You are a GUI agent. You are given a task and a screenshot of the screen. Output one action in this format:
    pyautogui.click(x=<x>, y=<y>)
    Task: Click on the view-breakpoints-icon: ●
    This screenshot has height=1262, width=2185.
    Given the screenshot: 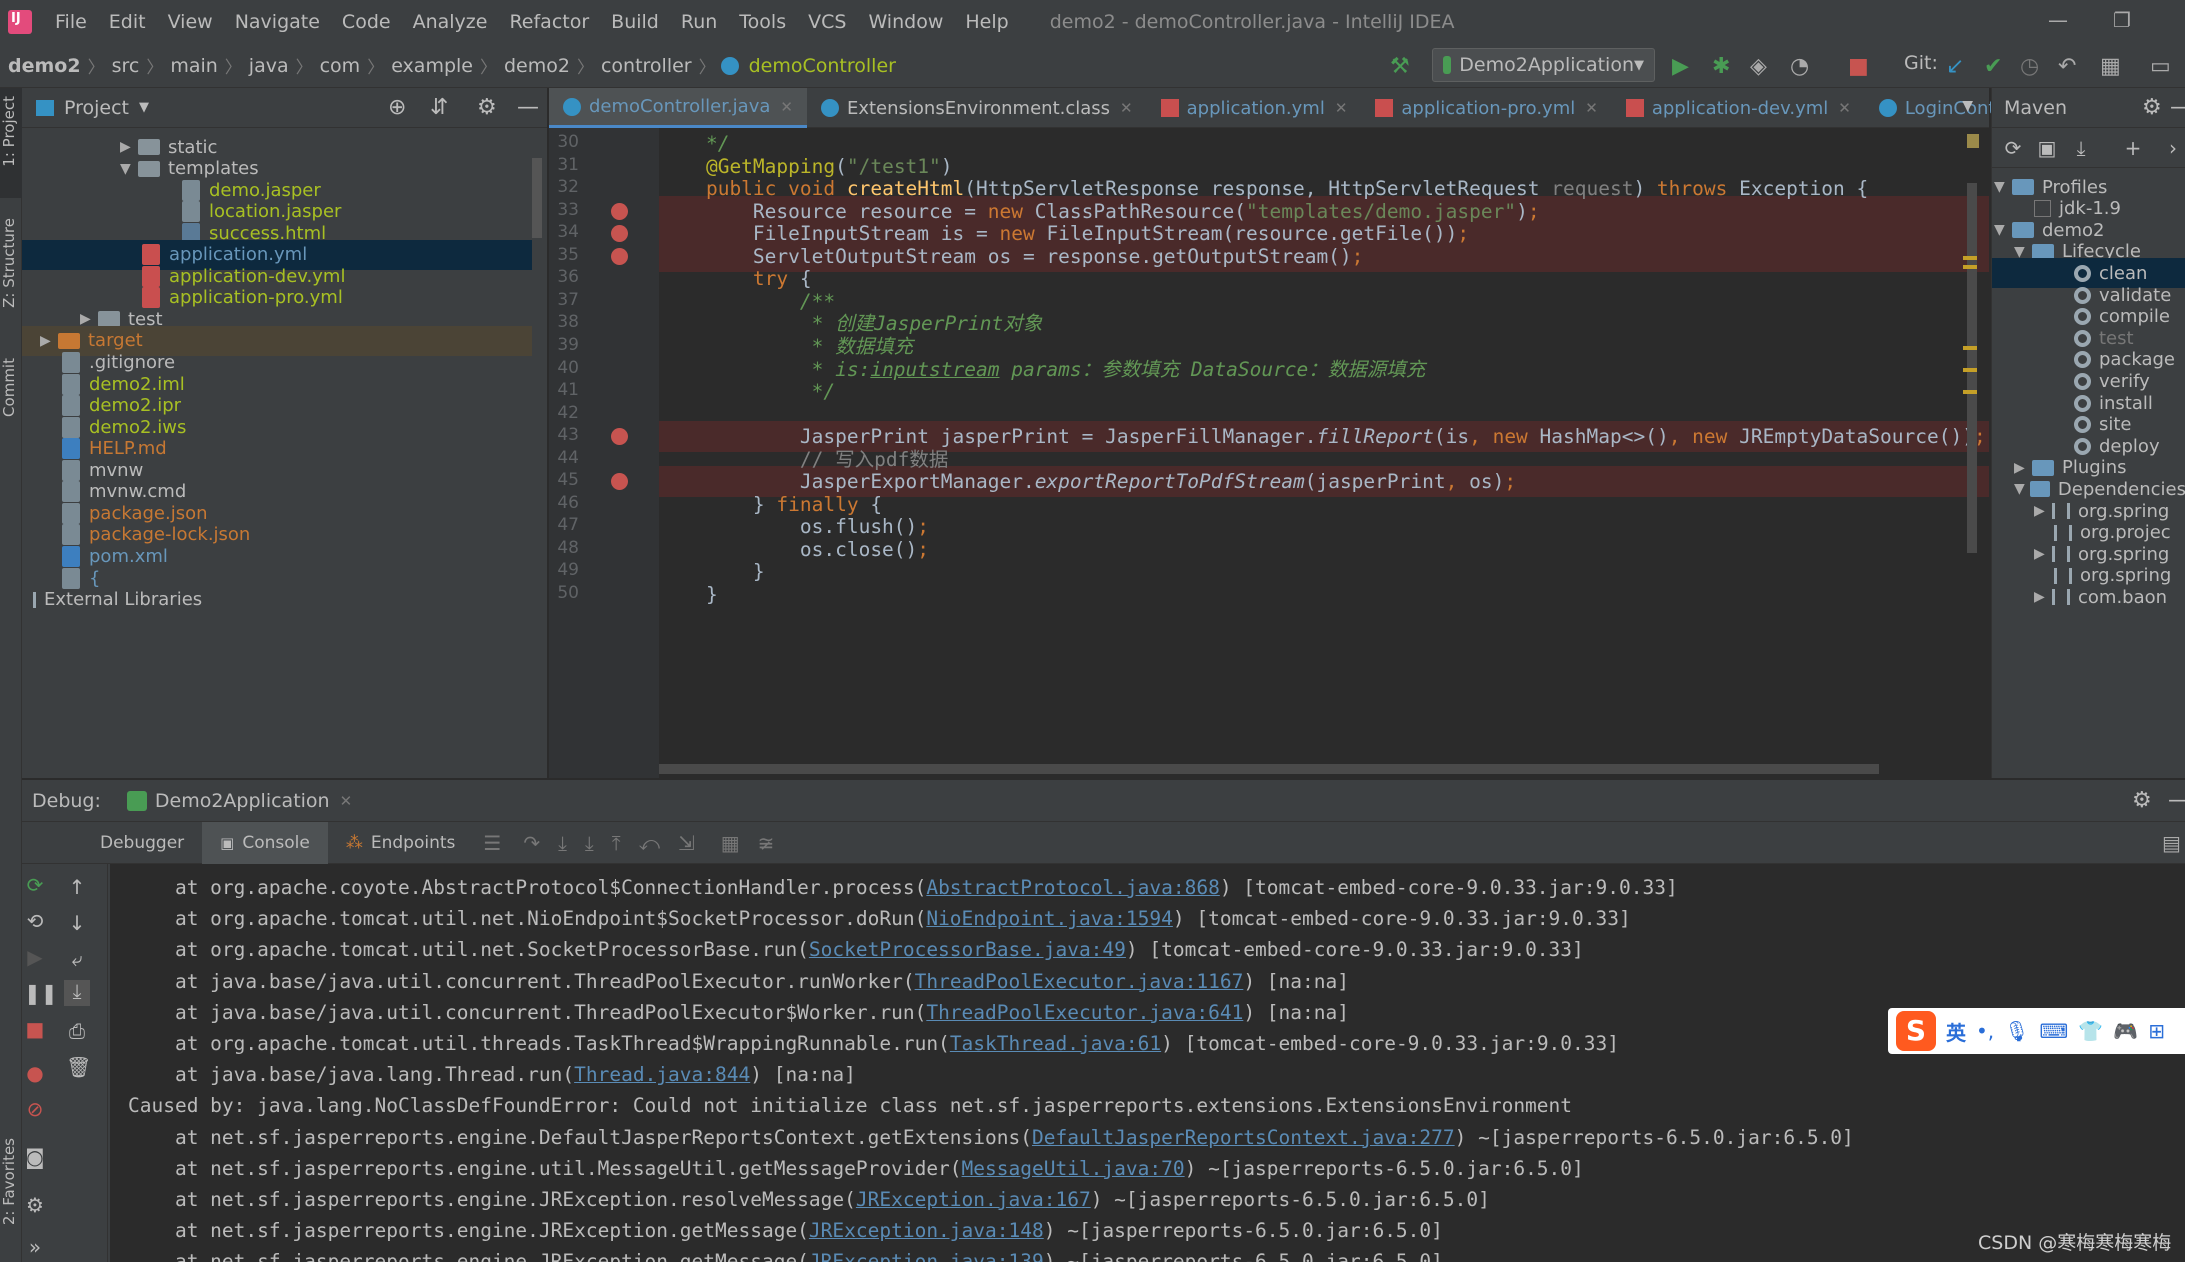 What is the action you would take?
    pyautogui.click(x=35, y=1073)
    